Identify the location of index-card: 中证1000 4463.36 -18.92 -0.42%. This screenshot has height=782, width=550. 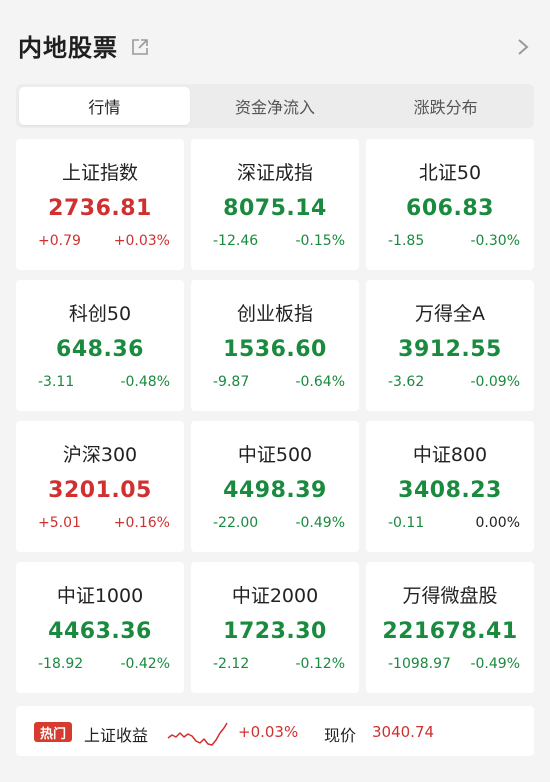
(100, 627).